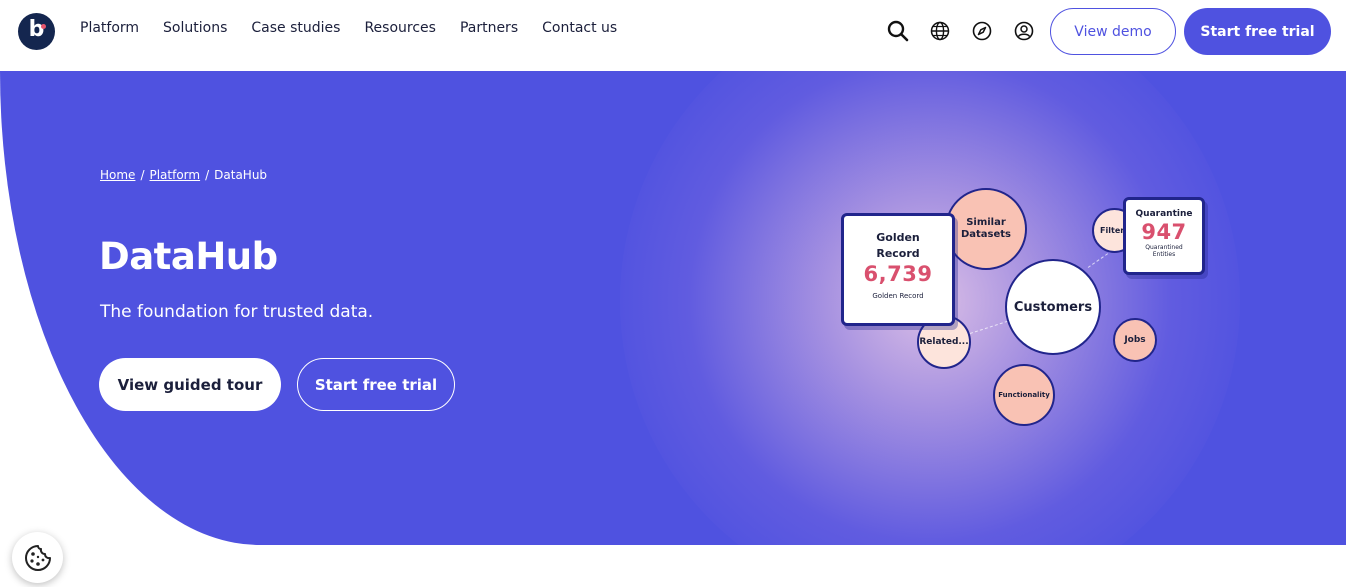 This screenshot has width=1346, height=587. Describe the element at coordinates (986, 229) in the screenshot. I see `node-similar-datasets: Similar Datasets` at that location.